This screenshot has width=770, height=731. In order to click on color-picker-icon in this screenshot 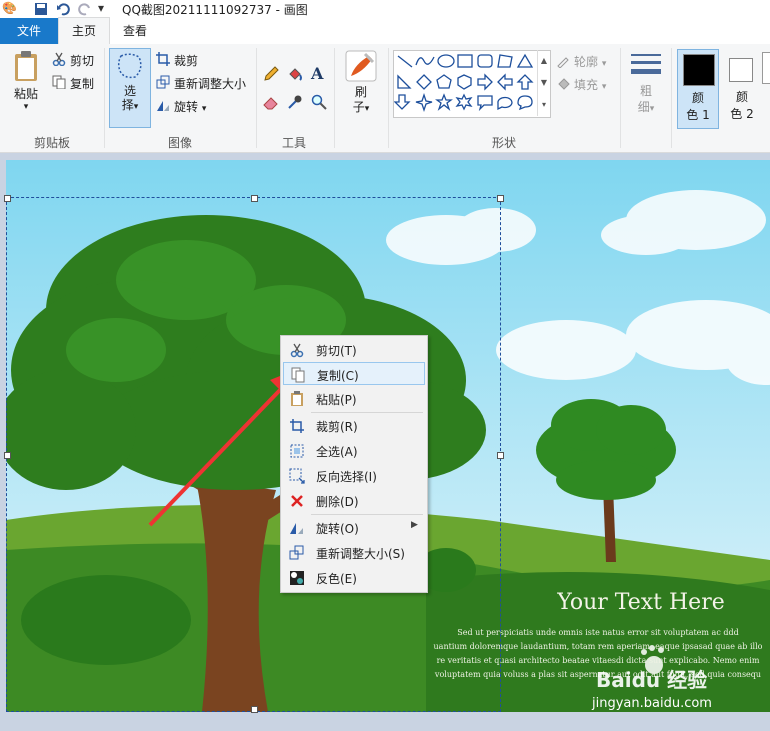, I will do `click(295, 102)`.